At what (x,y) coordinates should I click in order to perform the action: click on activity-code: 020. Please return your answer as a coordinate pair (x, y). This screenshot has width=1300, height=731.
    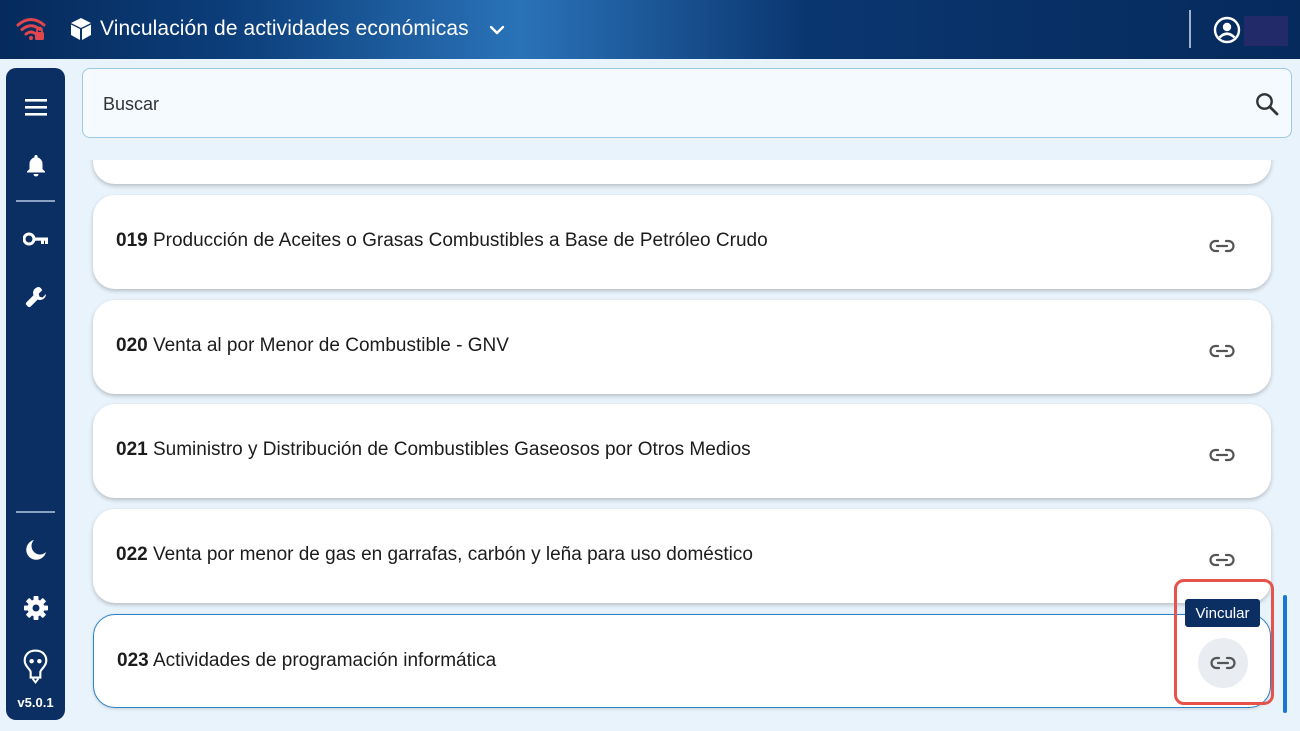
    Looking at the image, I should click on (132, 345).